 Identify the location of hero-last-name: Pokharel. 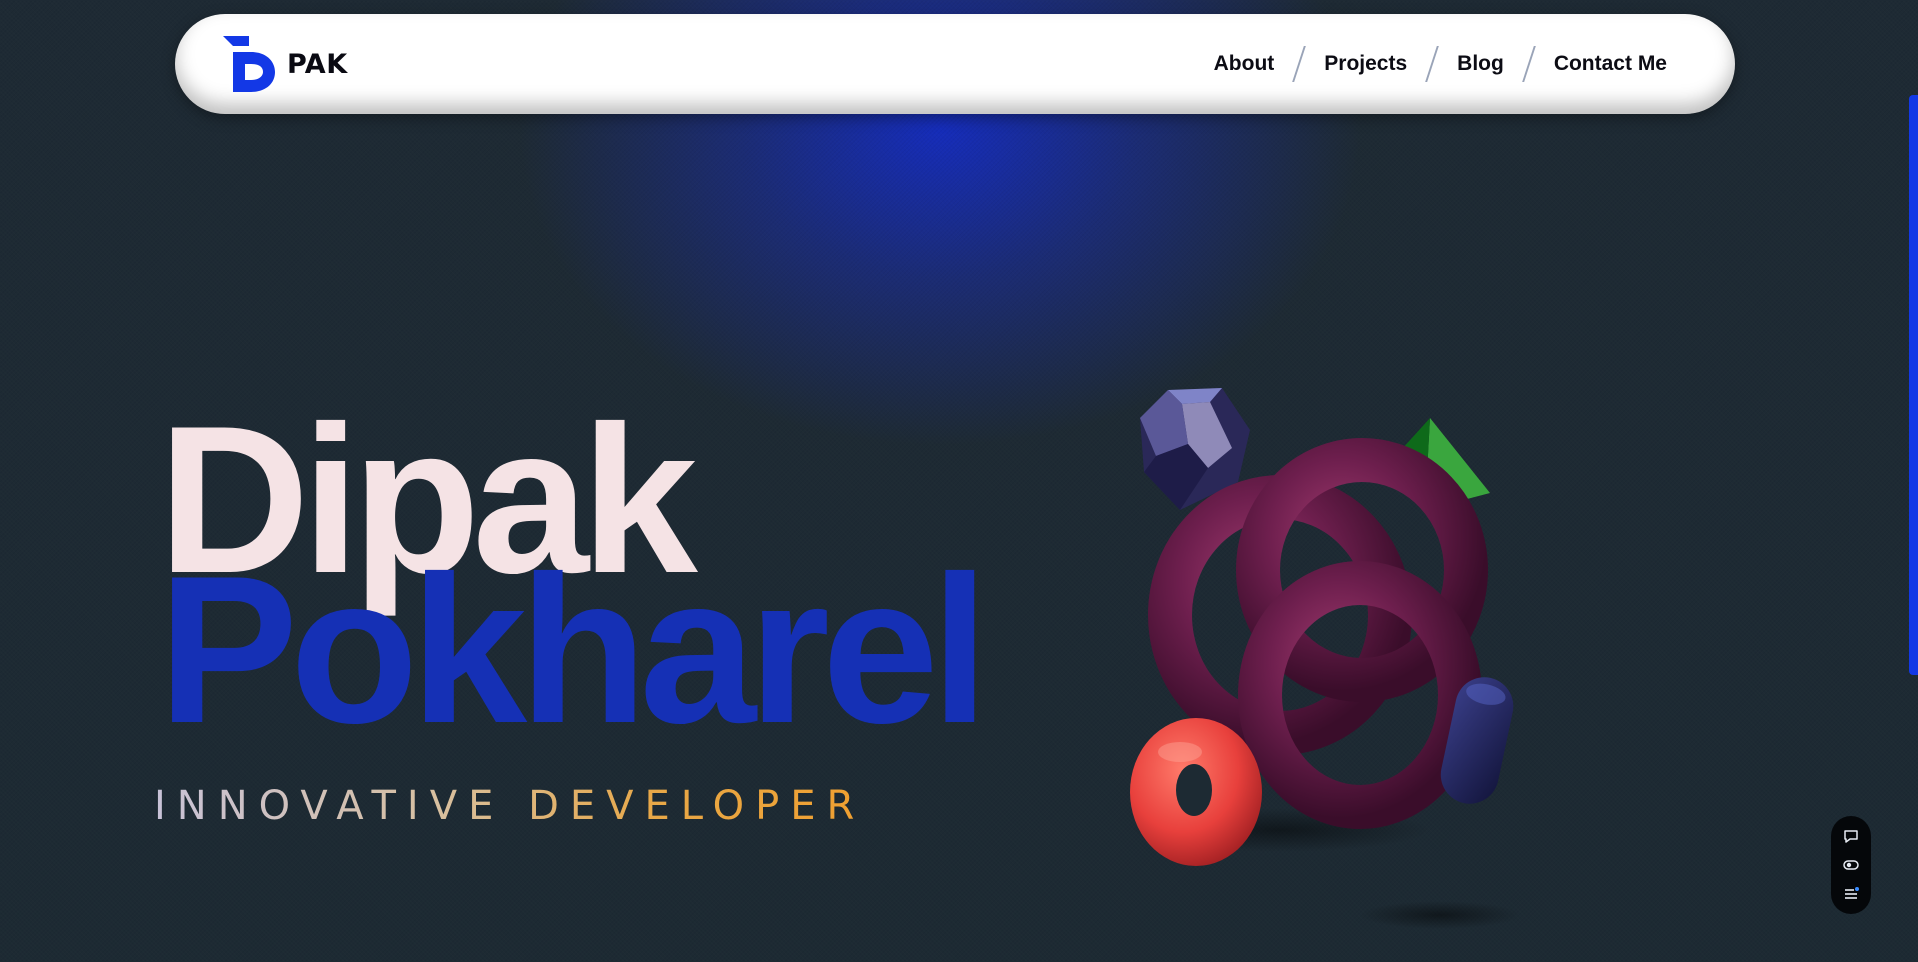
(573, 649).